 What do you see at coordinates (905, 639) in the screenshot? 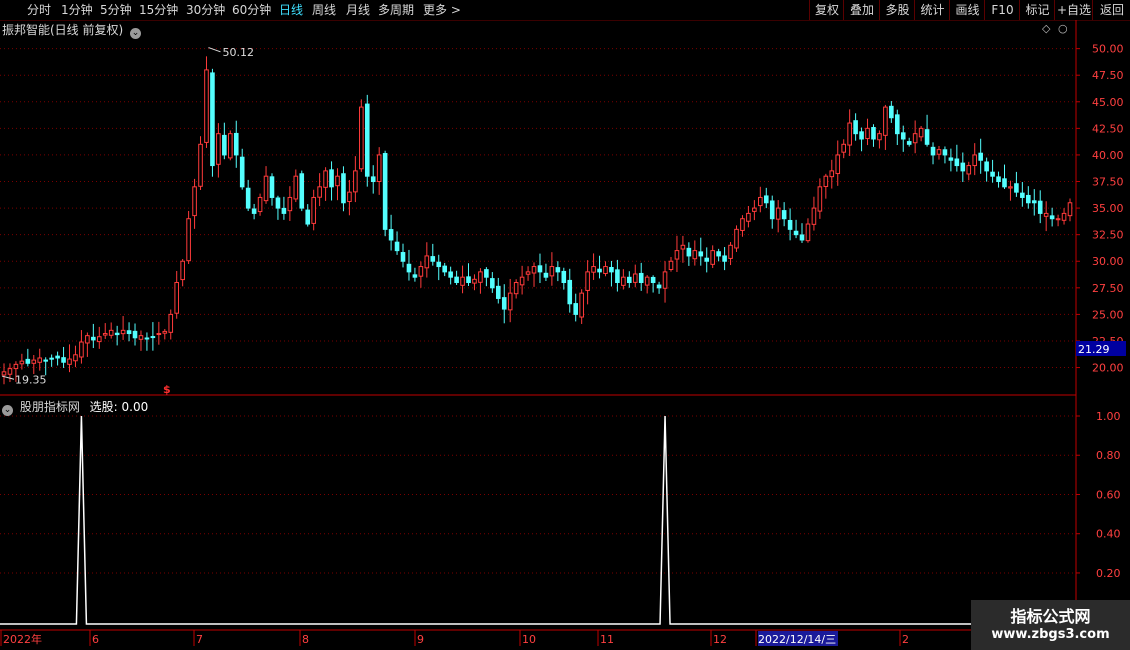
I see `time-axis-label: 2` at bounding box center [905, 639].